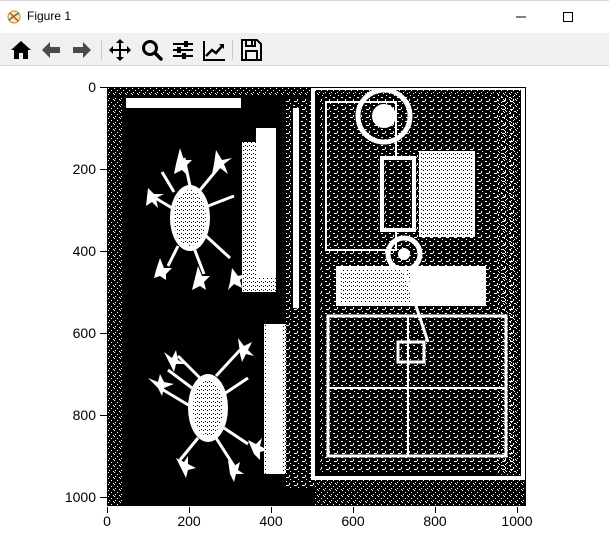 This screenshot has height=542, width=609. What do you see at coordinates (14, 17) in the screenshot?
I see `matplotlib-app-icon` at bounding box center [14, 17].